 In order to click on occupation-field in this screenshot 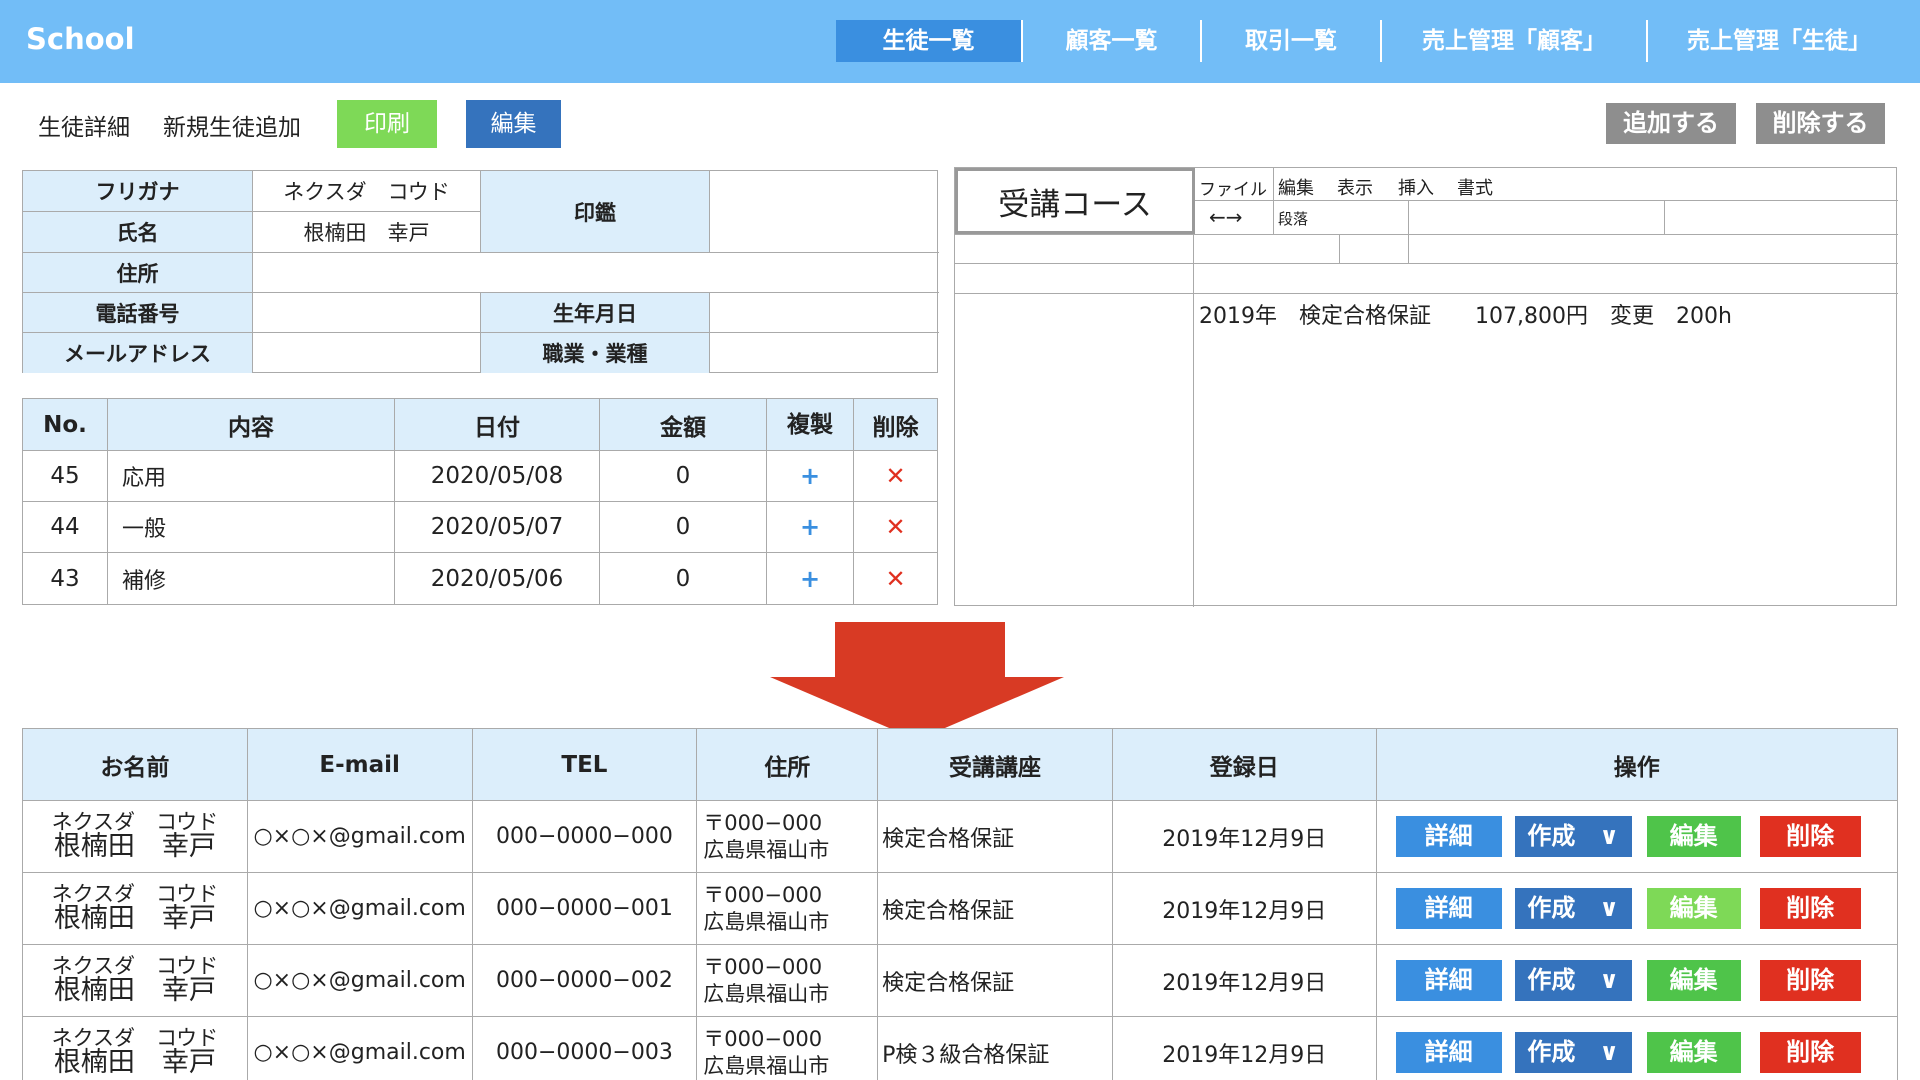, I will do `click(824, 353)`.